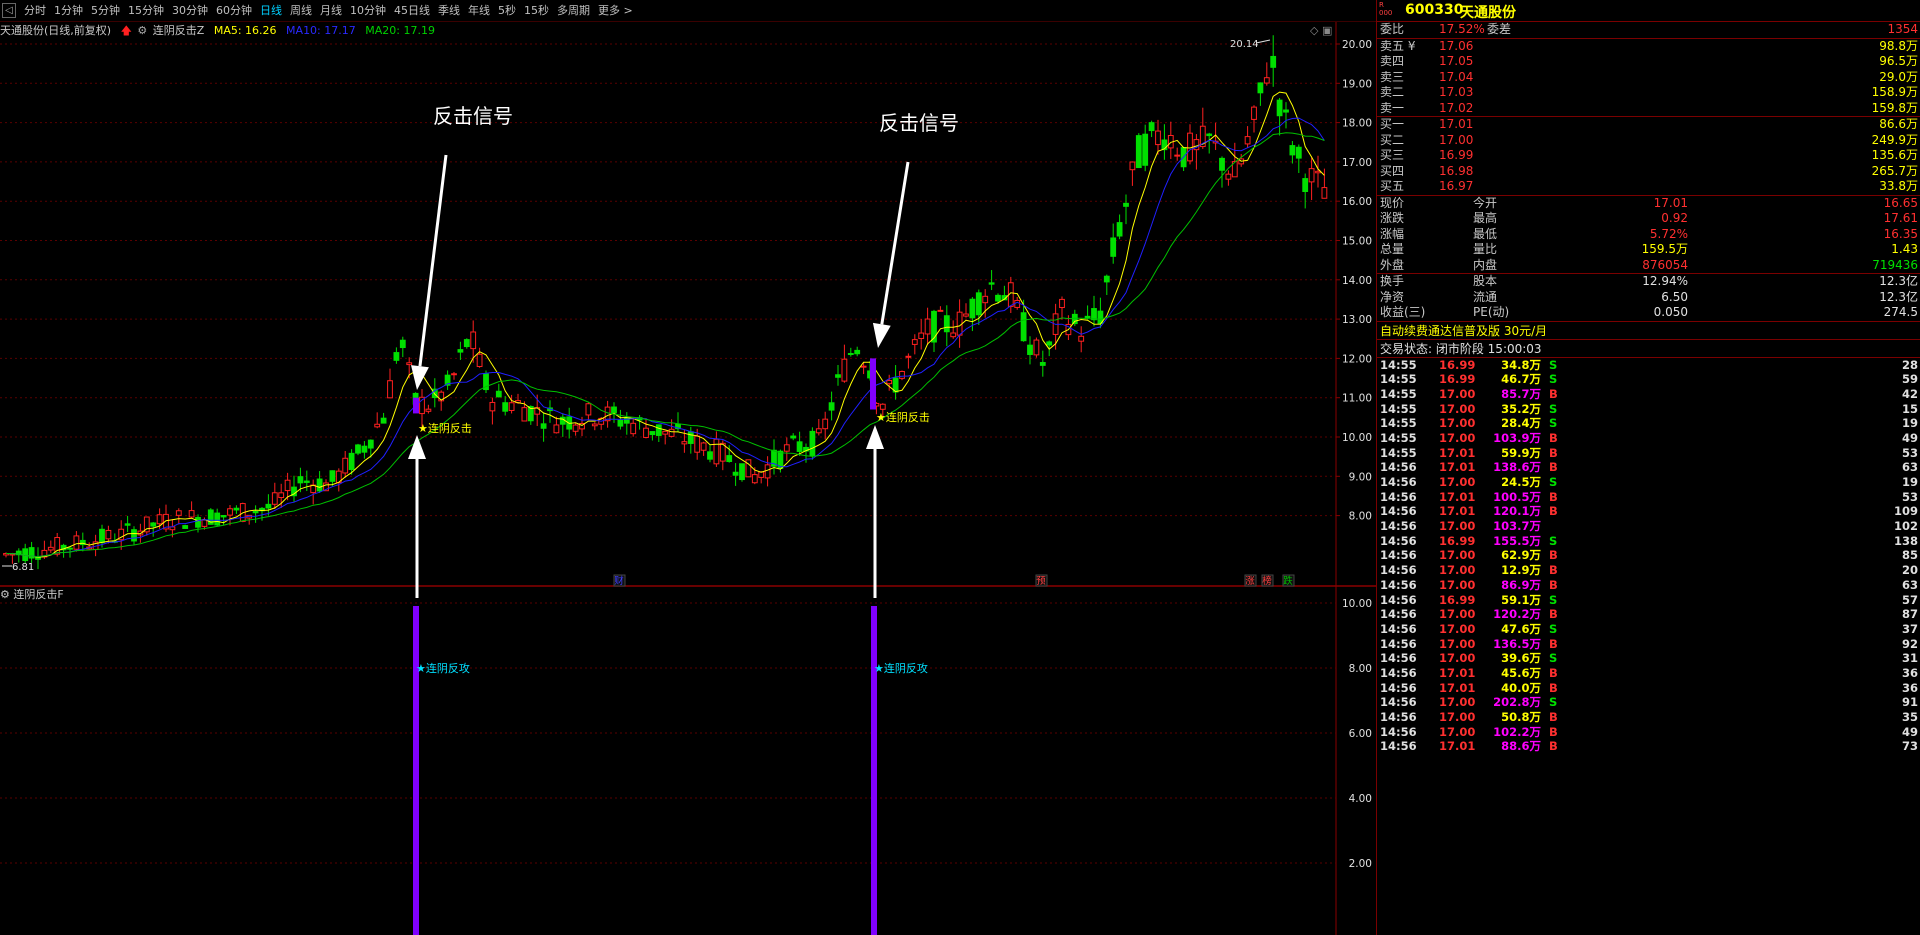 The width and height of the screenshot is (1920, 935). What do you see at coordinates (1648, 526) in the screenshot?
I see `tick-row: 14:56 17.00 103.7万 102` at bounding box center [1648, 526].